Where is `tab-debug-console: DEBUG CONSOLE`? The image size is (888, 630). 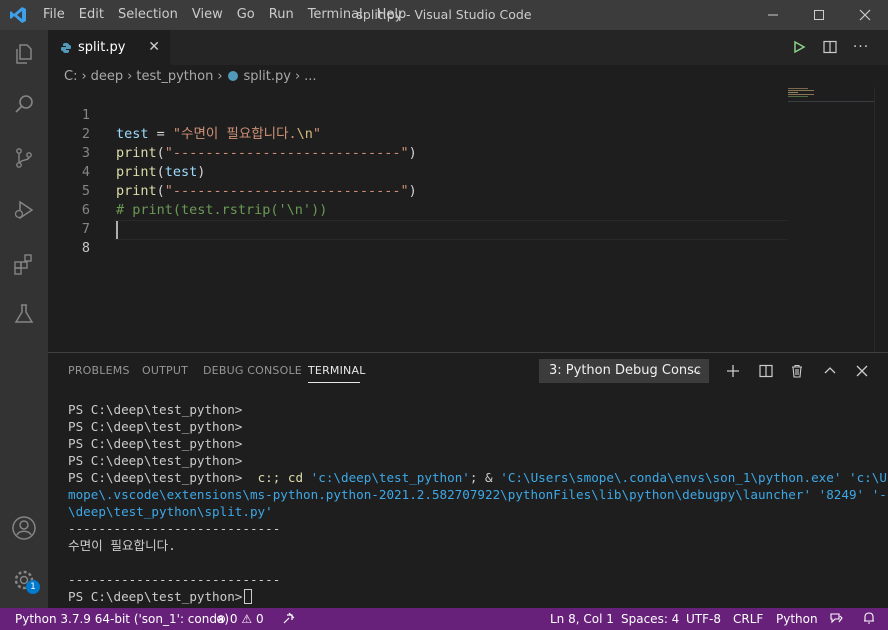 tab-debug-console: DEBUG CONSOLE is located at coordinates (252, 370).